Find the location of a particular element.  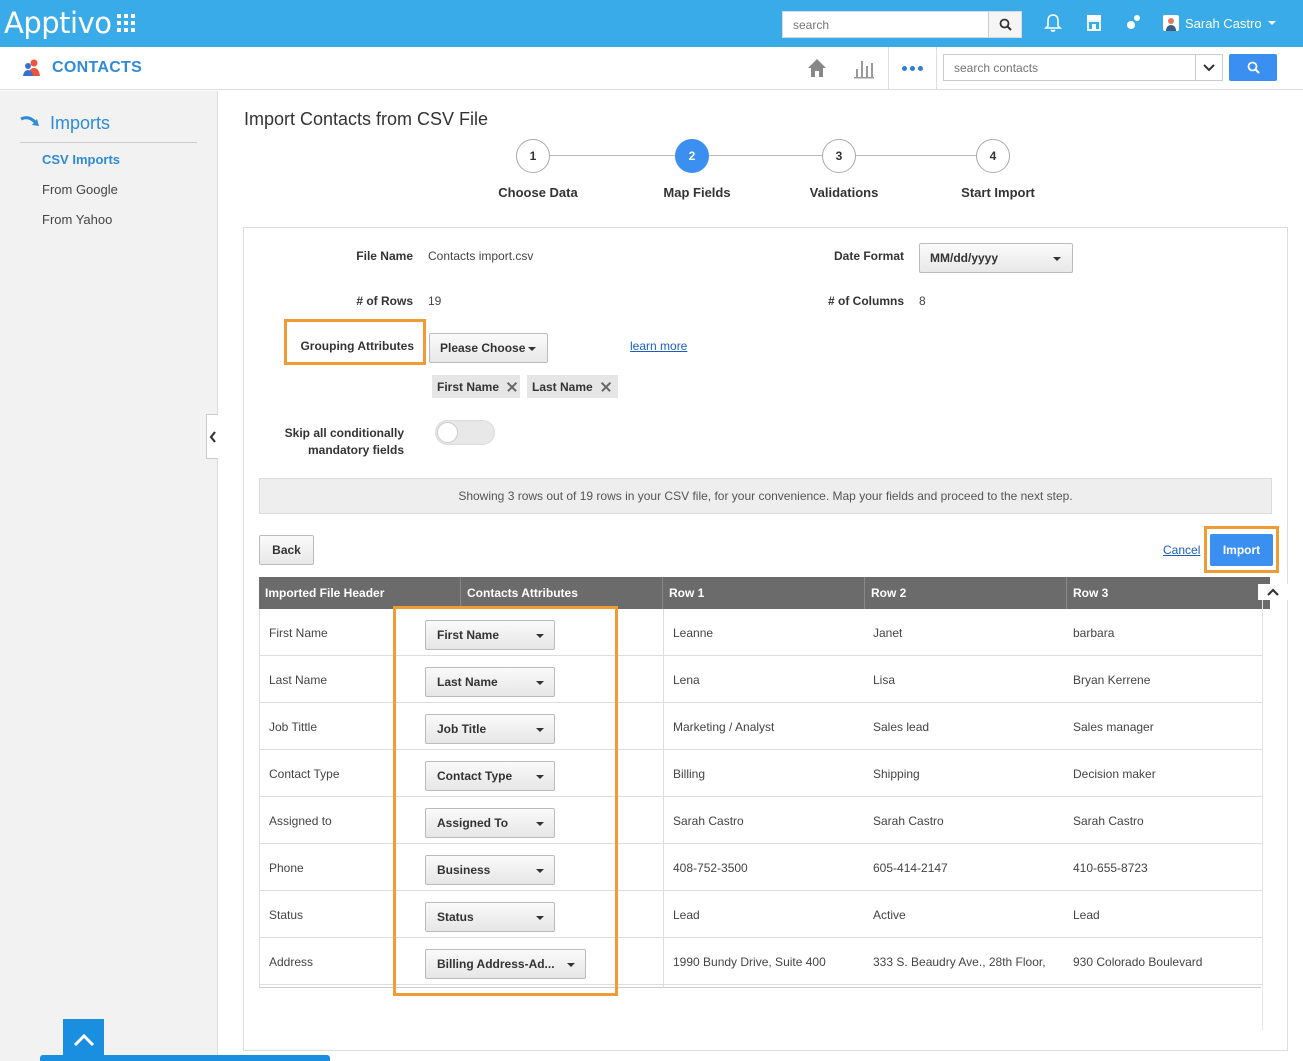

step-4-circle: 4 is located at coordinates (993, 156).